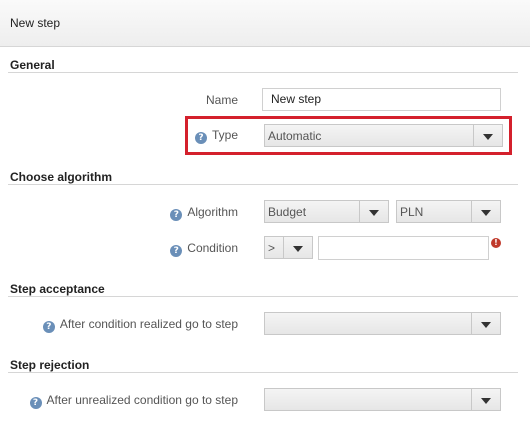 This screenshot has width=530, height=428. What do you see at coordinates (221, 100) in the screenshot?
I see `name-label: Name` at bounding box center [221, 100].